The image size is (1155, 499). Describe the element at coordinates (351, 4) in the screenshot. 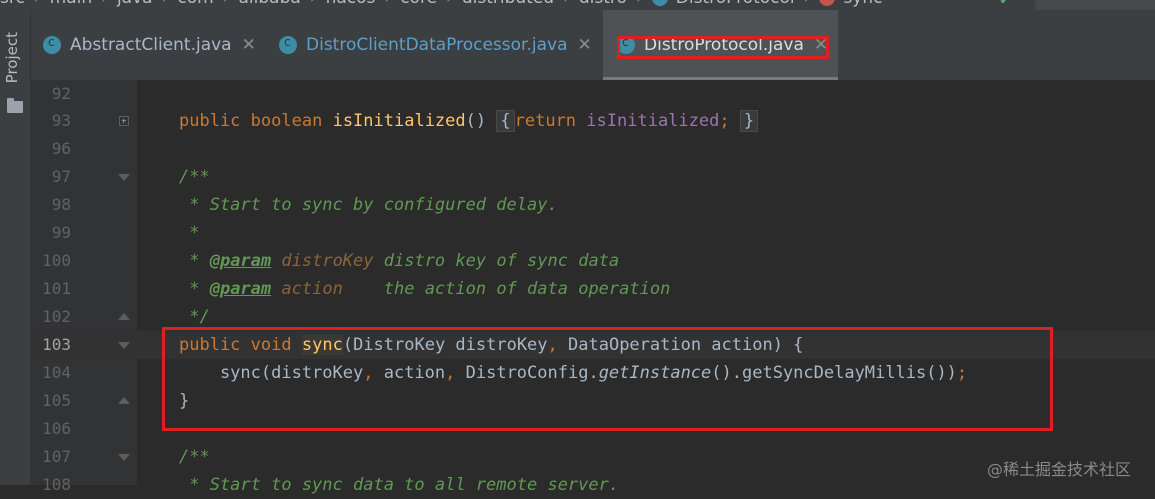

I see `breadcrumb-item: nacos` at that location.